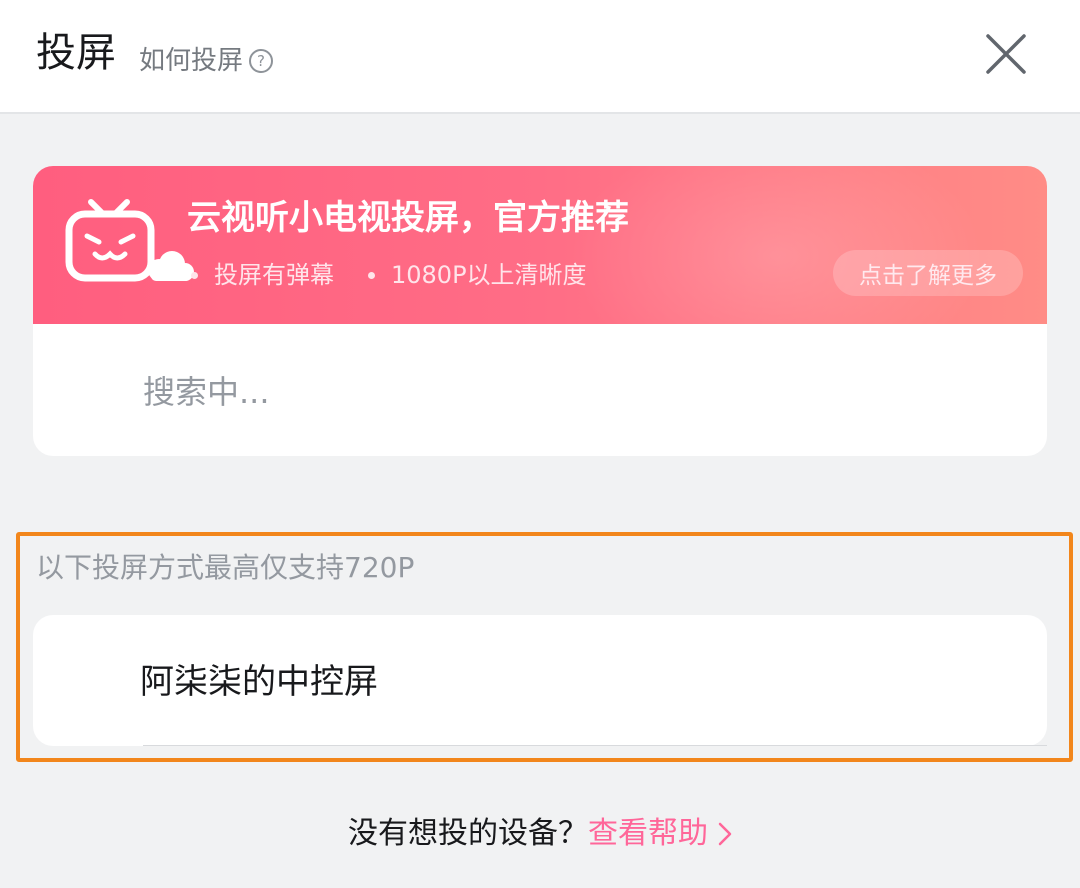 The height and width of the screenshot is (888, 1080). I want to click on help-circle-icon: ?, so click(261, 61).